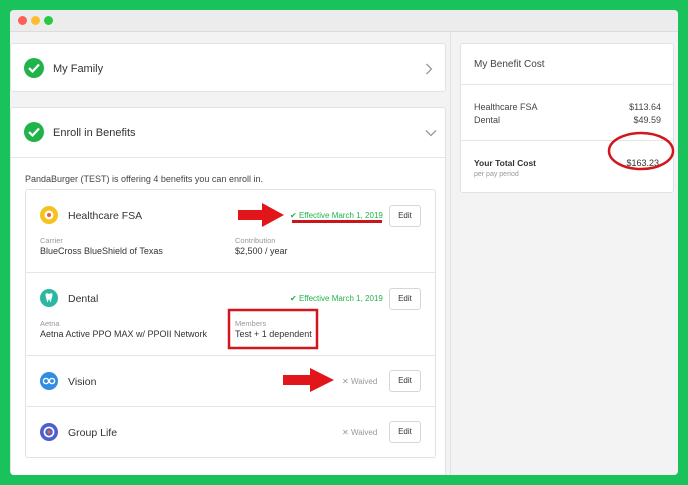 This screenshot has height=485, width=688. What do you see at coordinates (647, 120) in the screenshot?
I see `cost-line-amount: $49.59` at bounding box center [647, 120].